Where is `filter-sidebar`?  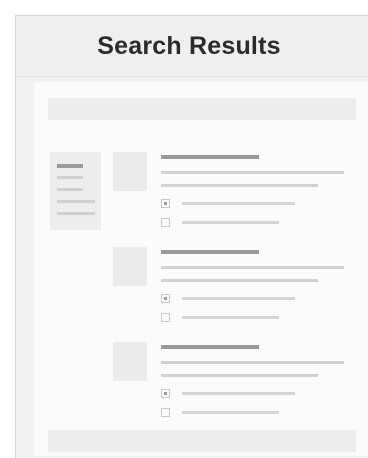 filter-sidebar is located at coordinates (75, 191).